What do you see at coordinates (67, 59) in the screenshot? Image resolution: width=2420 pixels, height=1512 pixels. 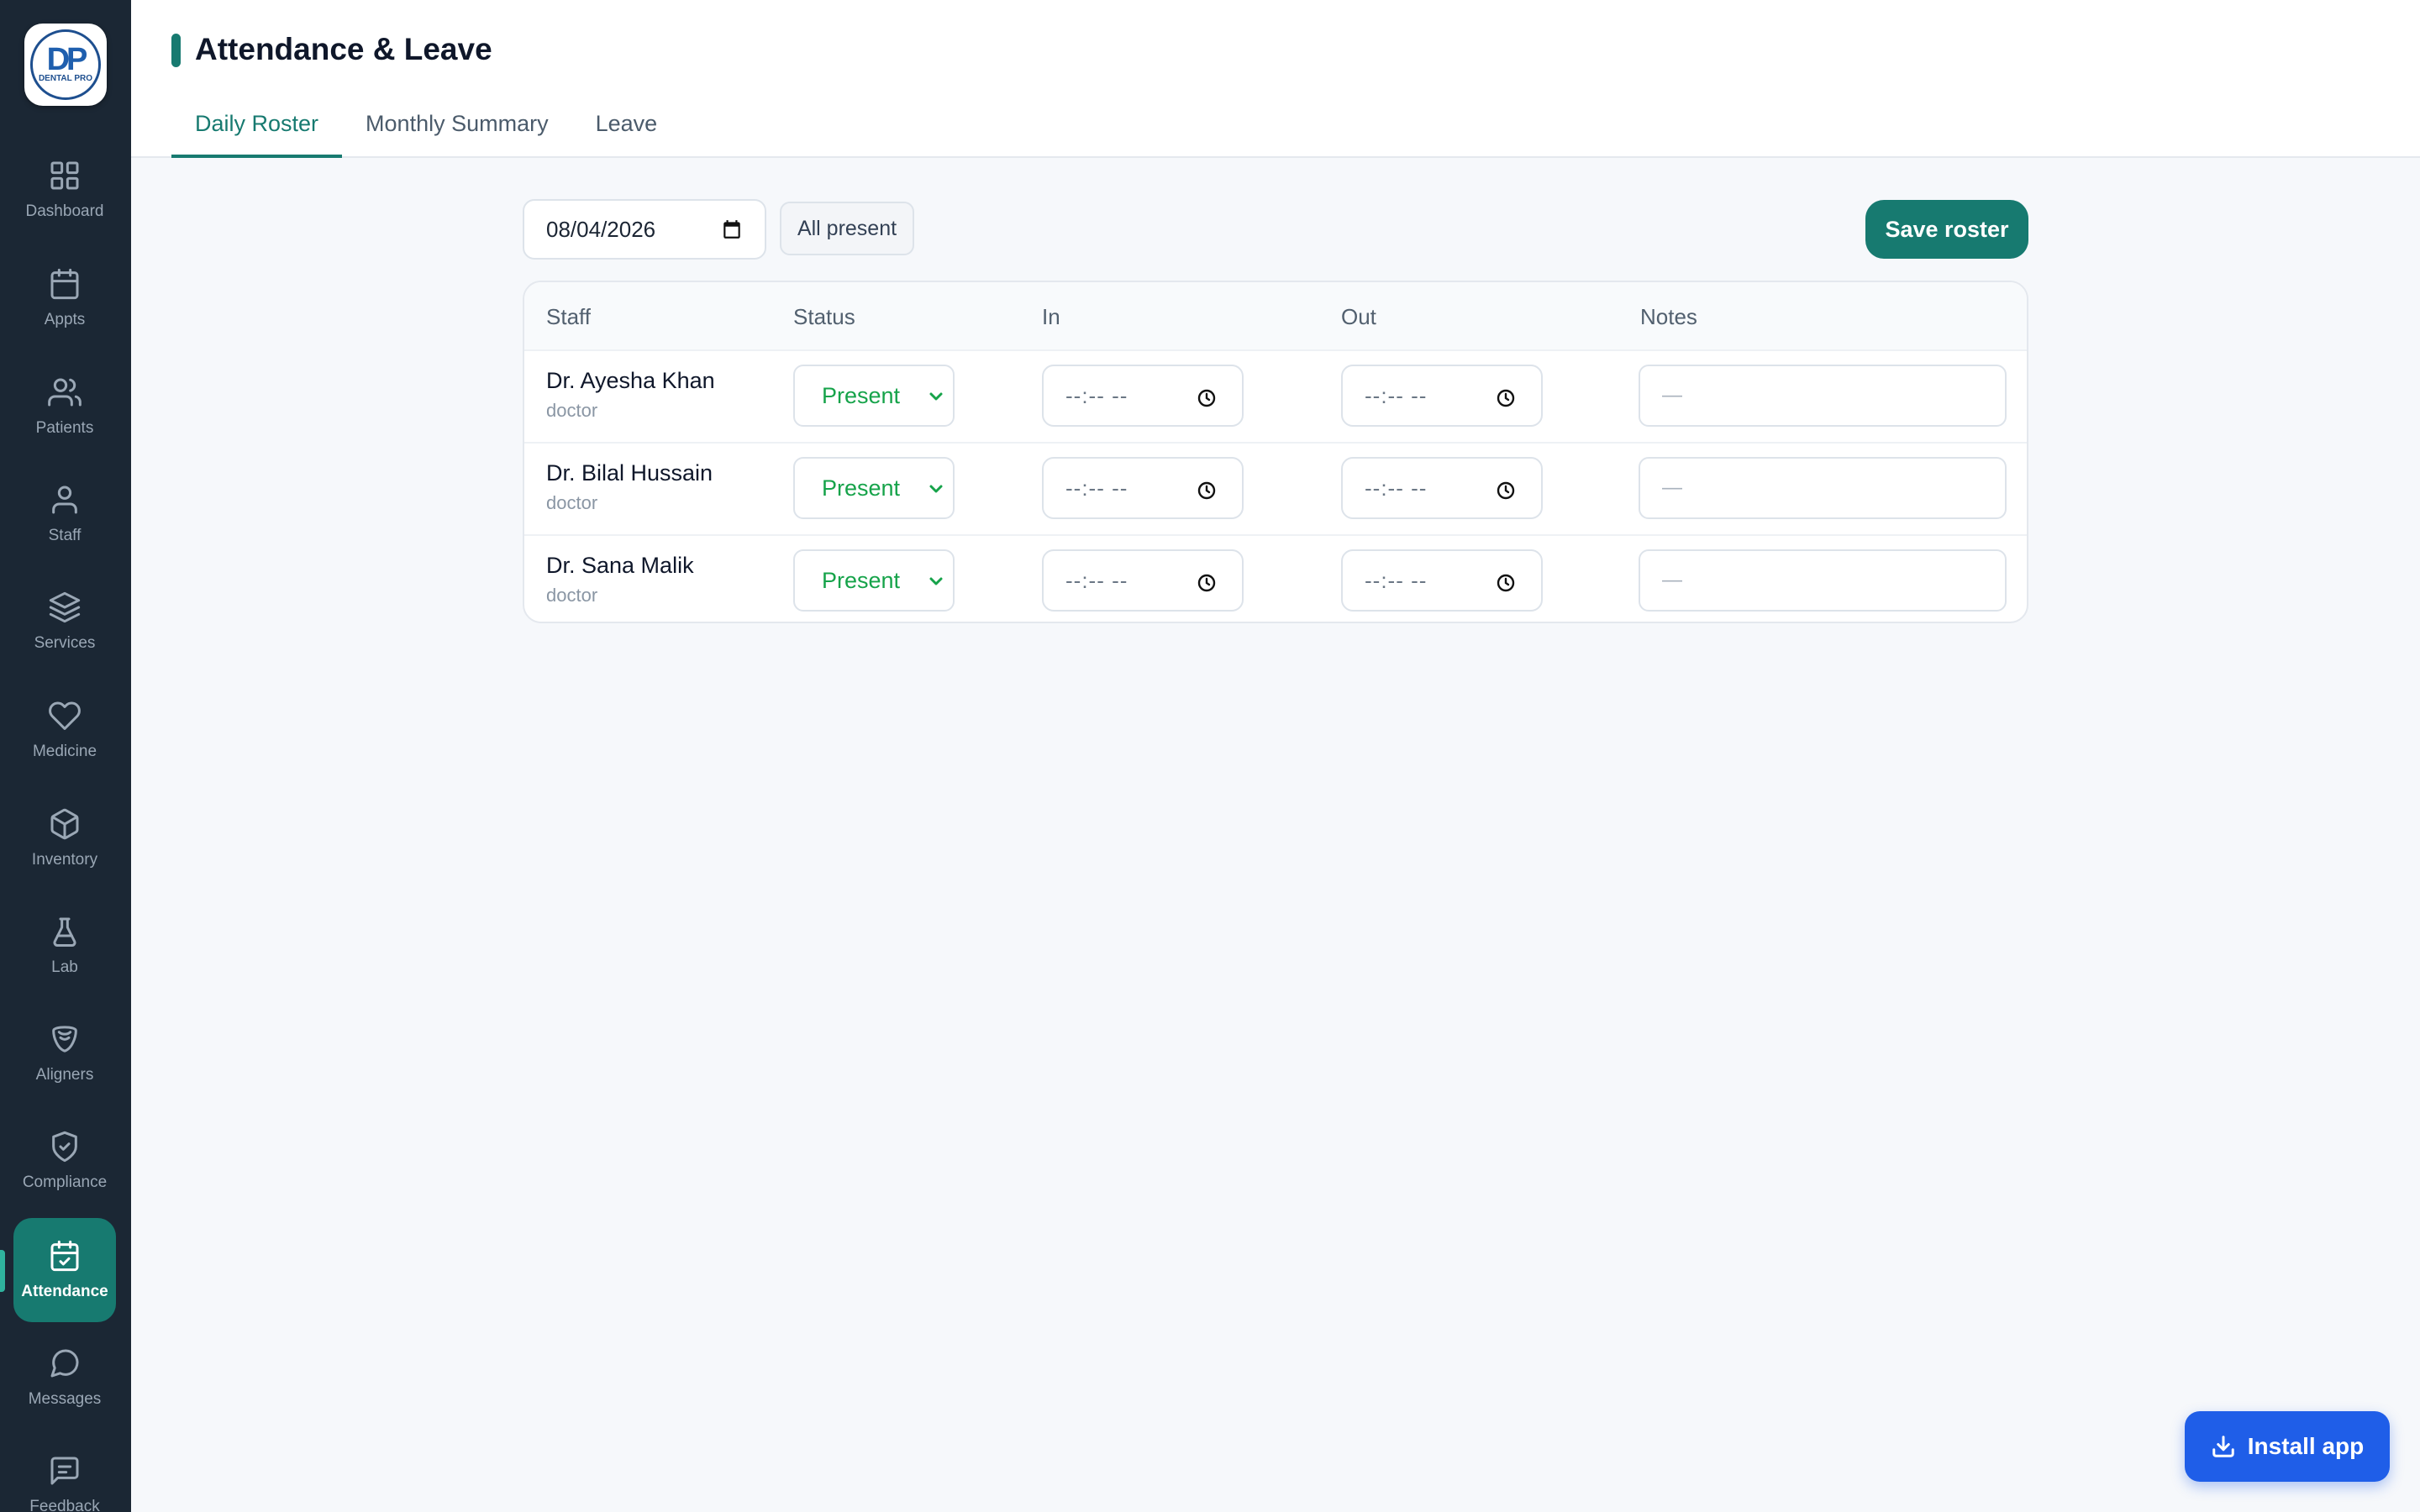 I see `logo-mark: DP` at bounding box center [67, 59].